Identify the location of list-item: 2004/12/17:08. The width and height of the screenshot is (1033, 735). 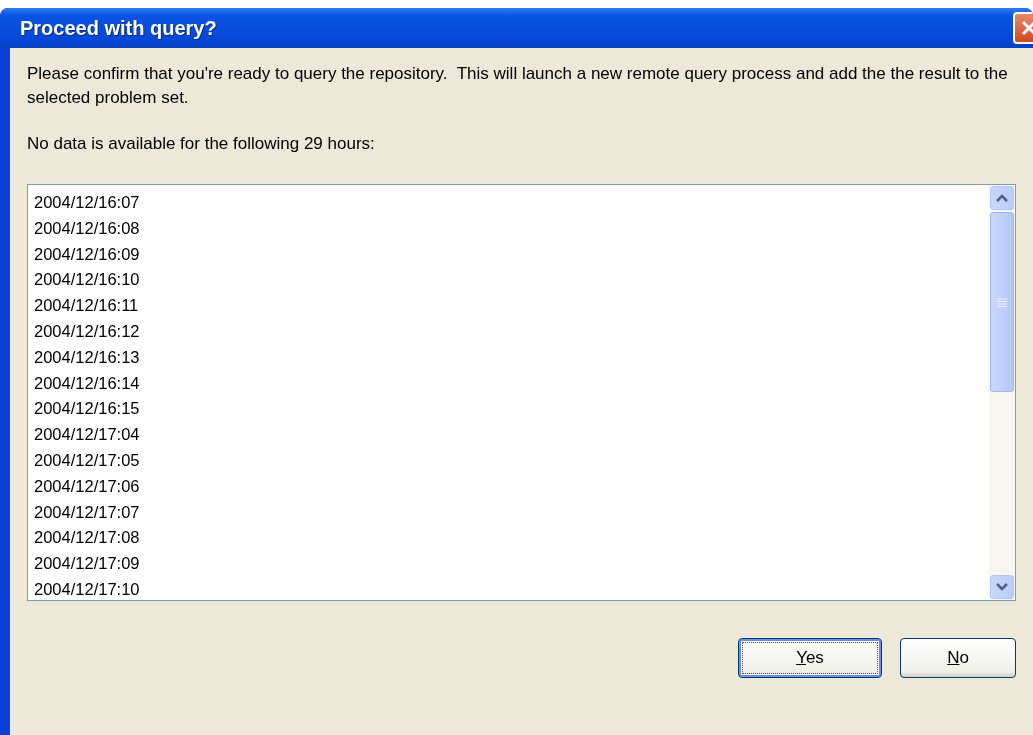
(511, 538).